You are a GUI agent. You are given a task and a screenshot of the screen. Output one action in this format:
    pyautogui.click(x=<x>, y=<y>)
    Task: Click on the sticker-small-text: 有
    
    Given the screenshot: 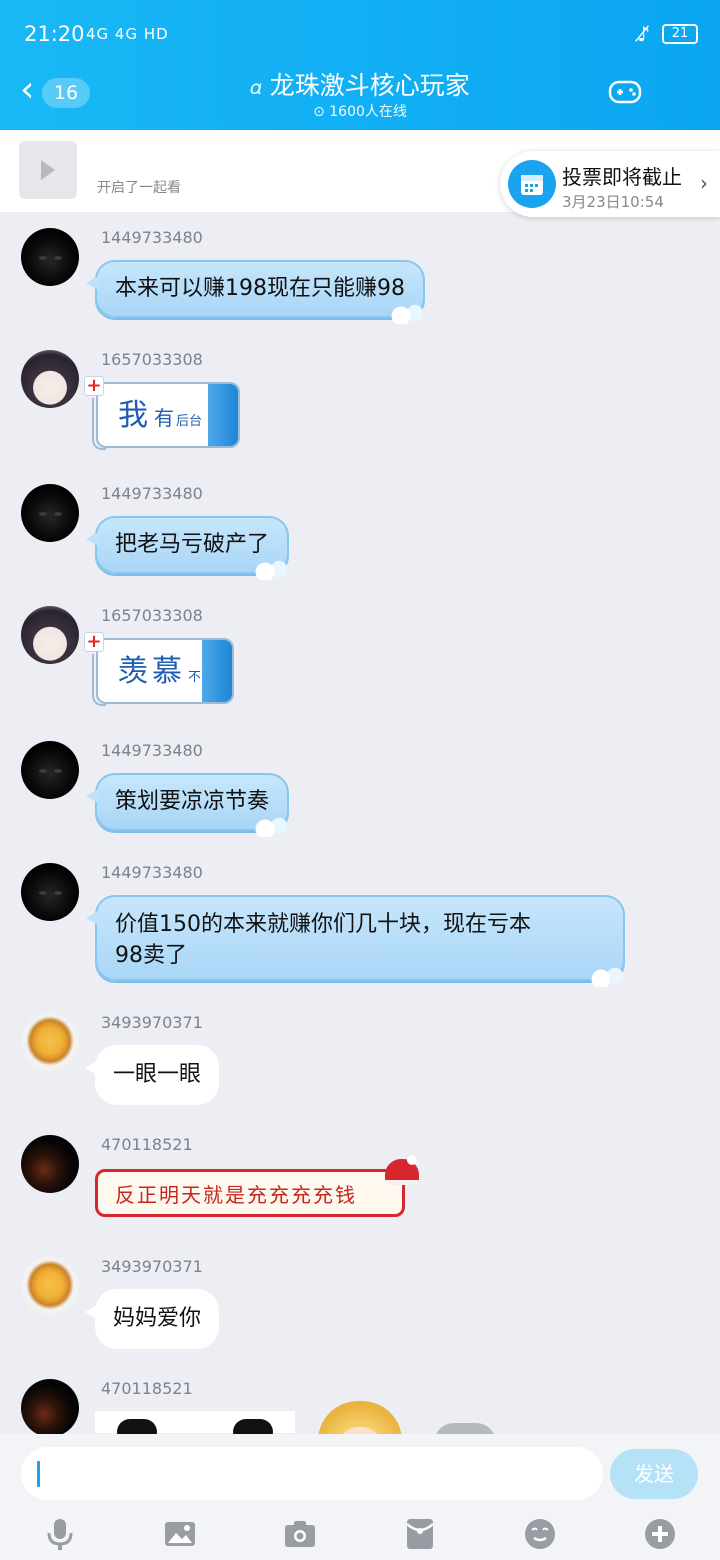 What is the action you would take?
    pyautogui.click(x=164, y=418)
    